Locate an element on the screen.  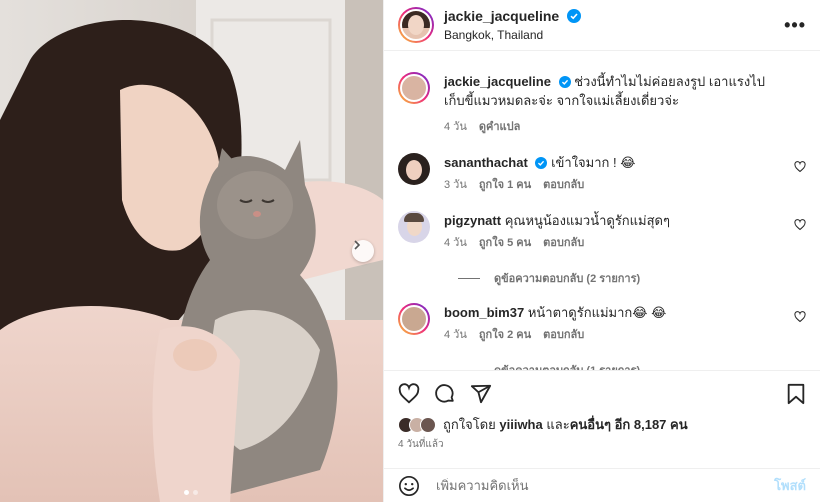
comment-input is located at coordinates (605, 485).